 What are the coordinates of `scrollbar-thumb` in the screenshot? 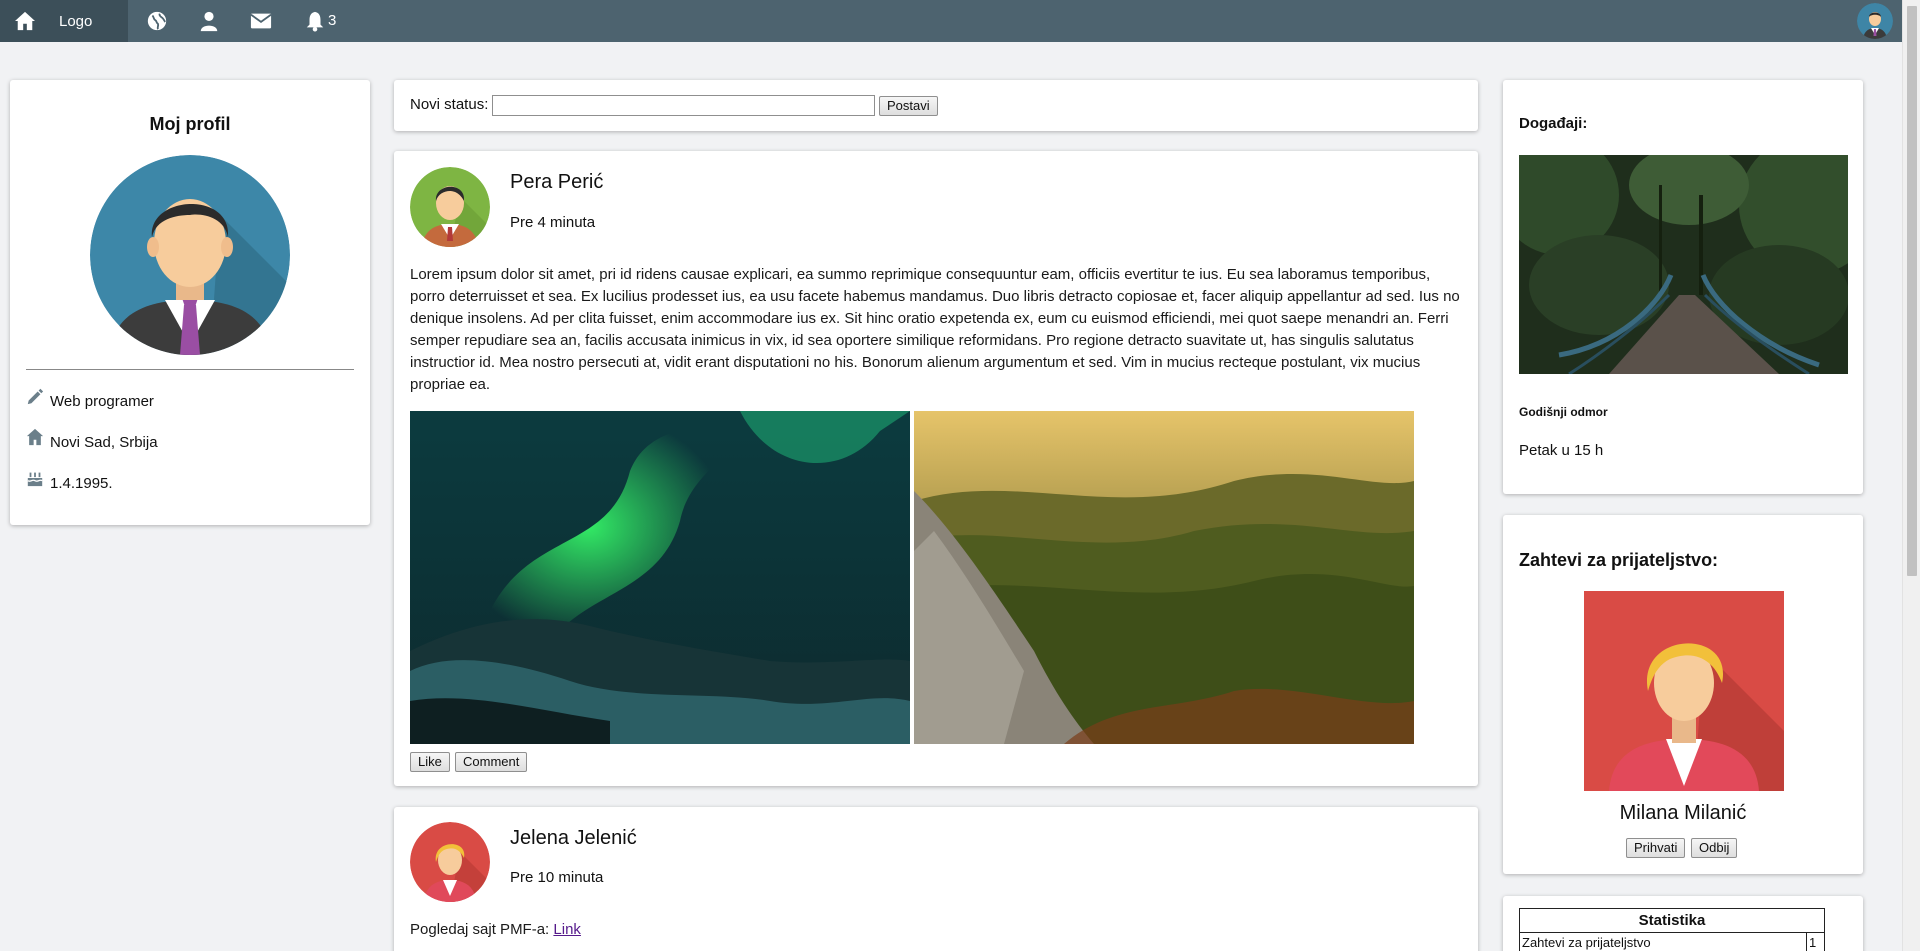 It's located at (1912, 291).